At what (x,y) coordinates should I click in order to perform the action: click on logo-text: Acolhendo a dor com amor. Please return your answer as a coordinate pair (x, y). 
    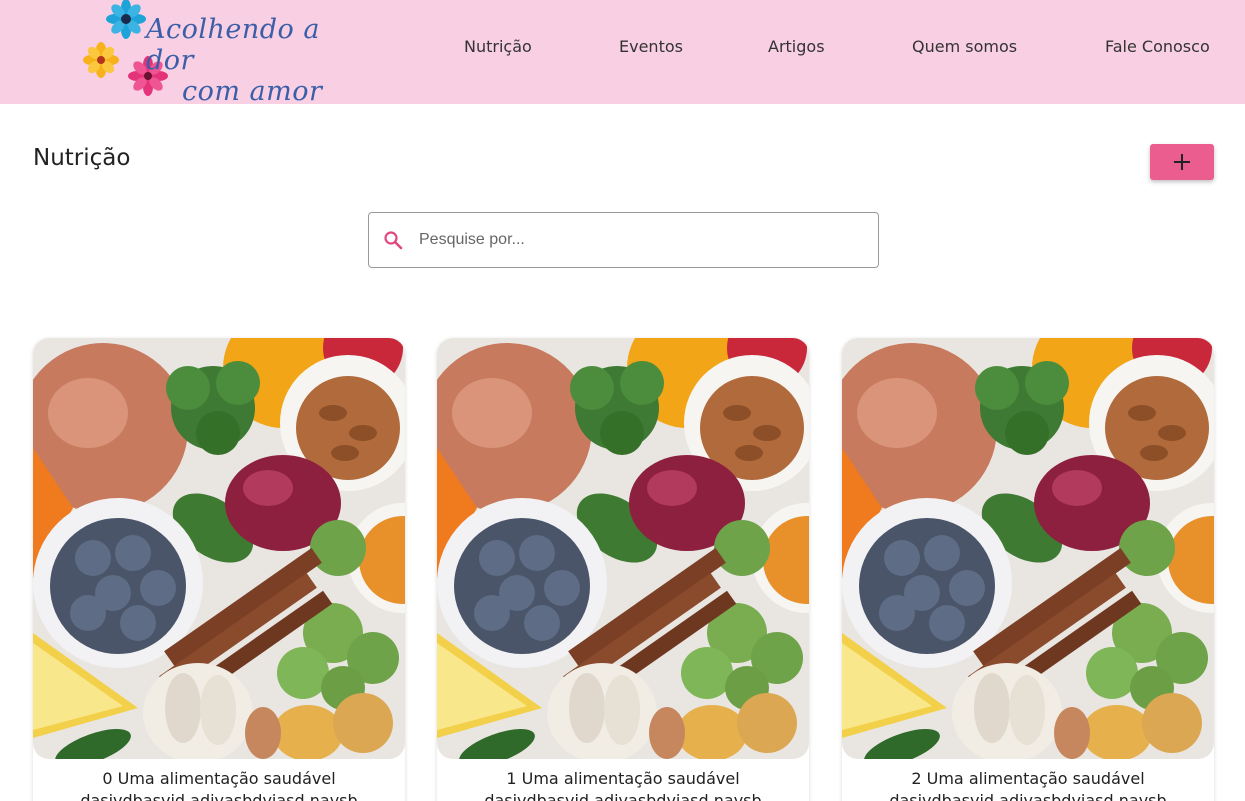
    Looking at the image, I should click on (248, 60).